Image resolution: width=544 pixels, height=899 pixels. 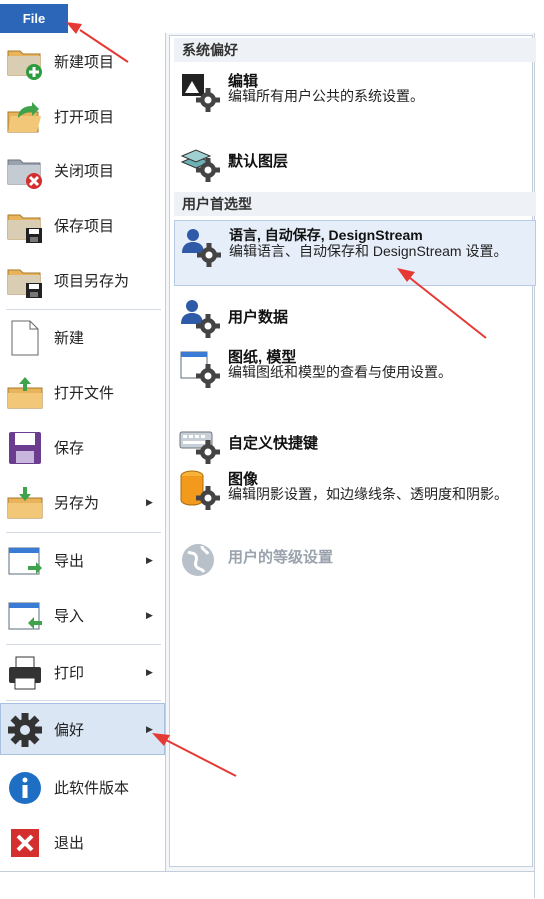 I want to click on menu-item-close-project: 关闭项目, so click(x=82, y=170).